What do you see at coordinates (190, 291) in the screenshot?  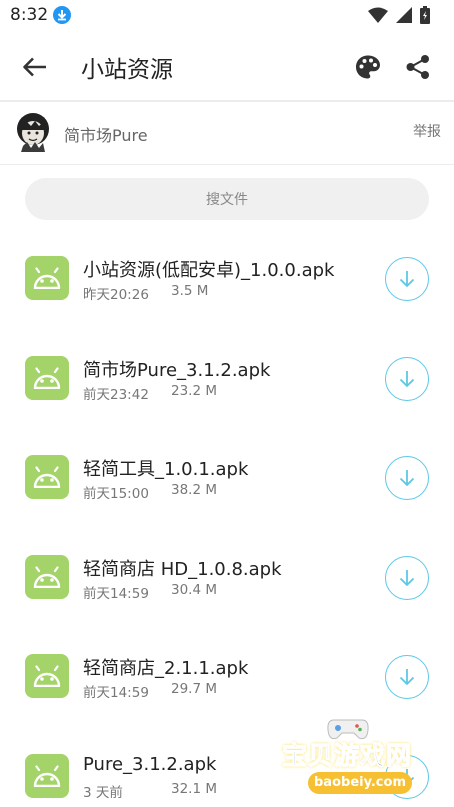 I see `file-size: 3.5 M` at bounding box center [190, 291].